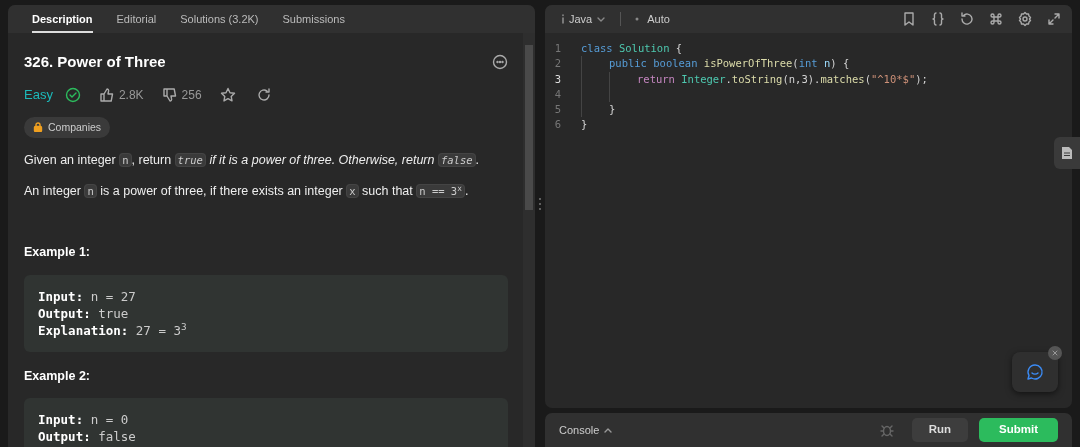 Image resolution: width=1080 pixels, height=447 pixels. What do you see at coordinates (782, 79) in the screenshot?
I see `code-line: return Integer.toString(n,3).matches("^10*$");` at bounding box center [782, 79].